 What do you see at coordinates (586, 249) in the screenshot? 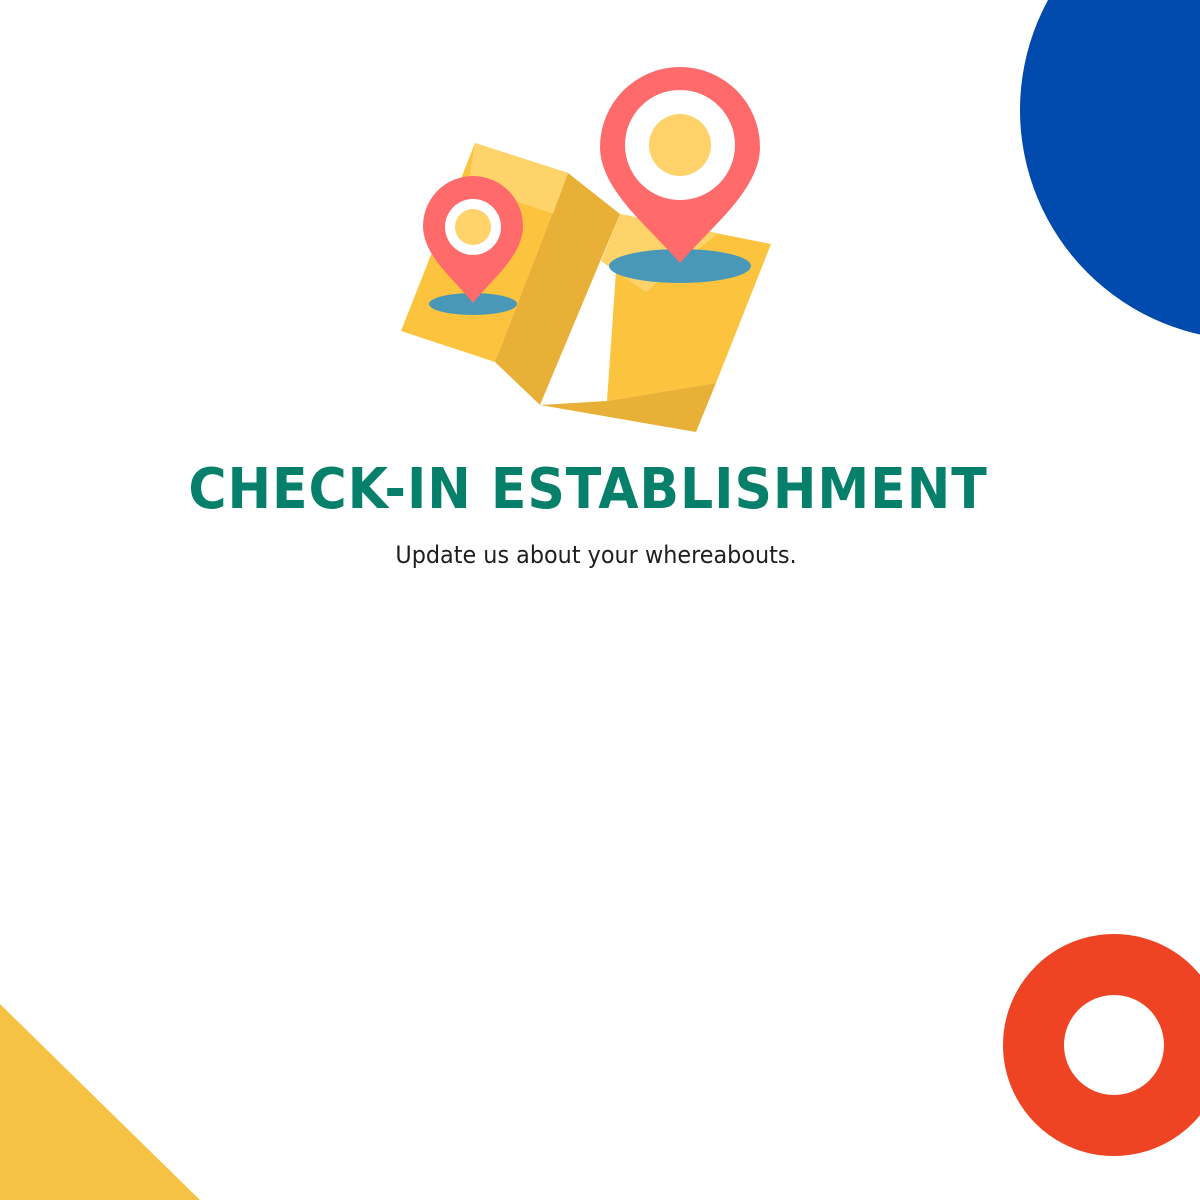
I see `map-pins-icon` at bounding box center [586, 249].